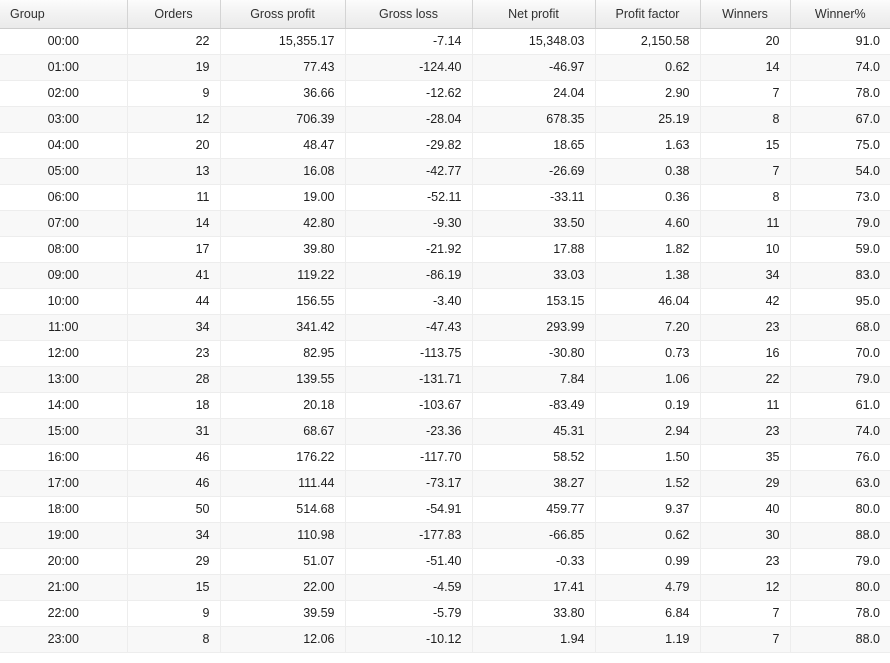 The width and height of the screenshot is (890, 663). What do you see at coordinates (64, 145) in the screenshot?
I see `cell-group: 04:00` at bounding box center [64, 145].